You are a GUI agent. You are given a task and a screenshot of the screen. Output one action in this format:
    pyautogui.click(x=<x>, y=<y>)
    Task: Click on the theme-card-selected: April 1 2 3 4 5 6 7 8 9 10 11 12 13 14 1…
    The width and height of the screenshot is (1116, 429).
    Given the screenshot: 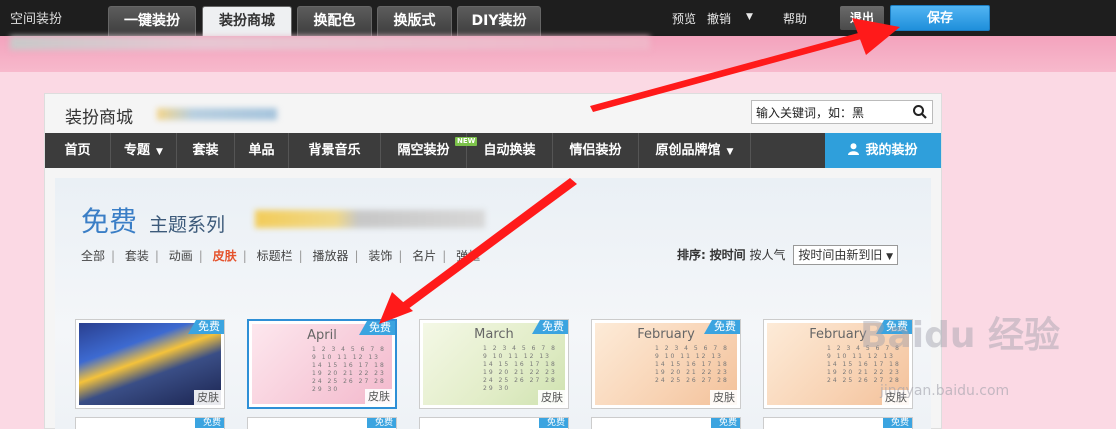 What is the action you would take?
    pyautogui.click(x=322, y=364)
    